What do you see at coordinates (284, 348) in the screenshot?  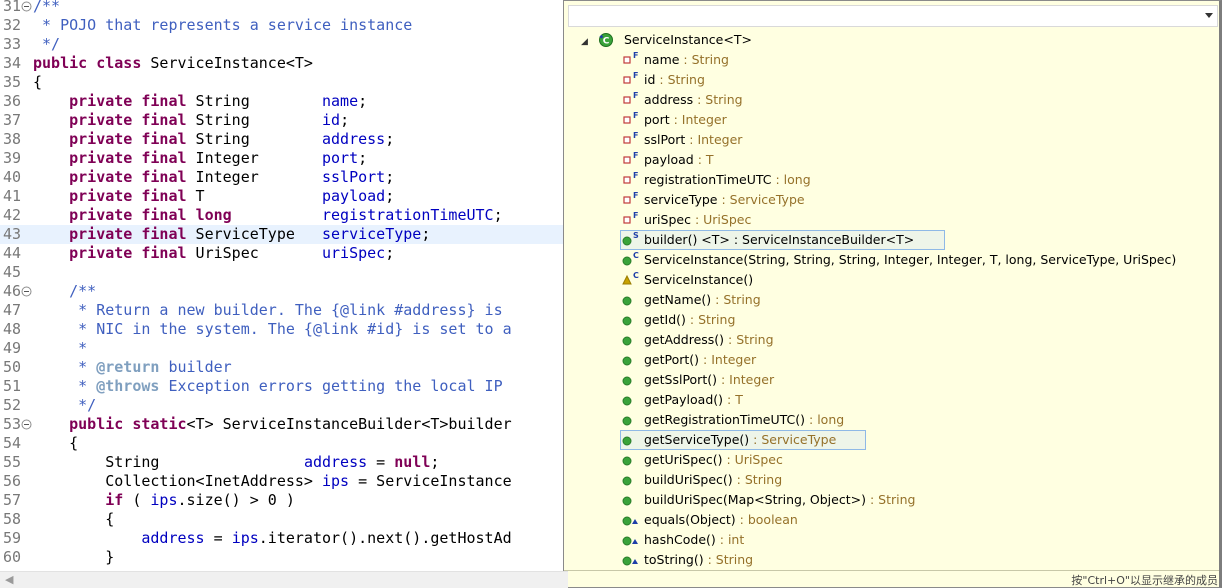 I see `code-line: 49 *` at bounding box center [284, 348].